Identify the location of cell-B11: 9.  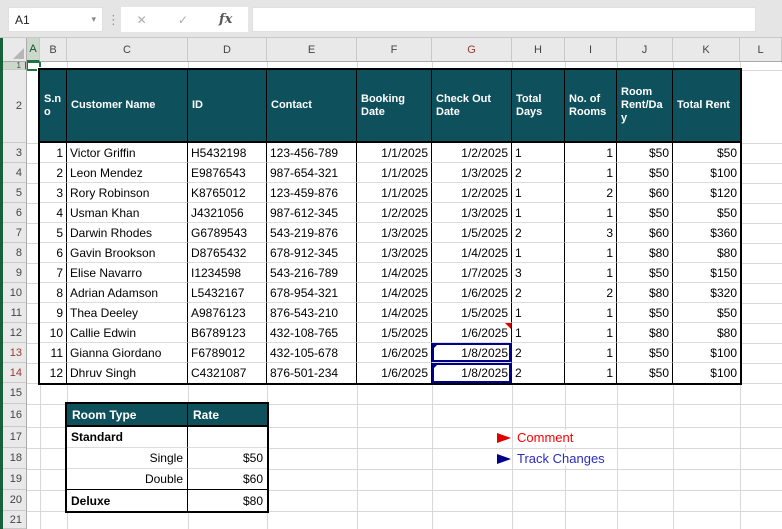
(53, 313).